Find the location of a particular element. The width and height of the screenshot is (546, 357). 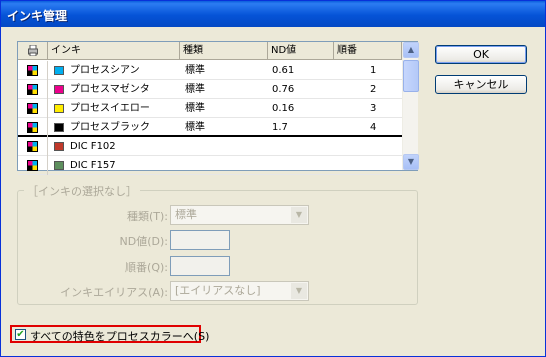

alias-label: インキエイリアス(A): is located at coordinates (114, 292).